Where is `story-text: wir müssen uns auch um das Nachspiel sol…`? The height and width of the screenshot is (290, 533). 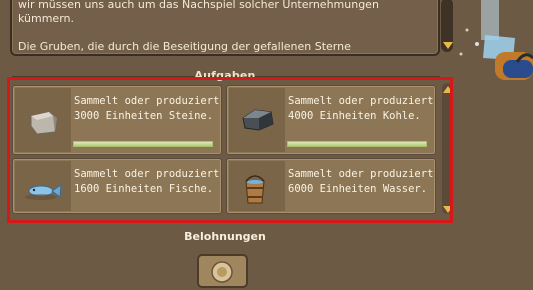
story-text: wir müssen uns auch um das Nachspiel sol… is located at coordinates (218, 27).